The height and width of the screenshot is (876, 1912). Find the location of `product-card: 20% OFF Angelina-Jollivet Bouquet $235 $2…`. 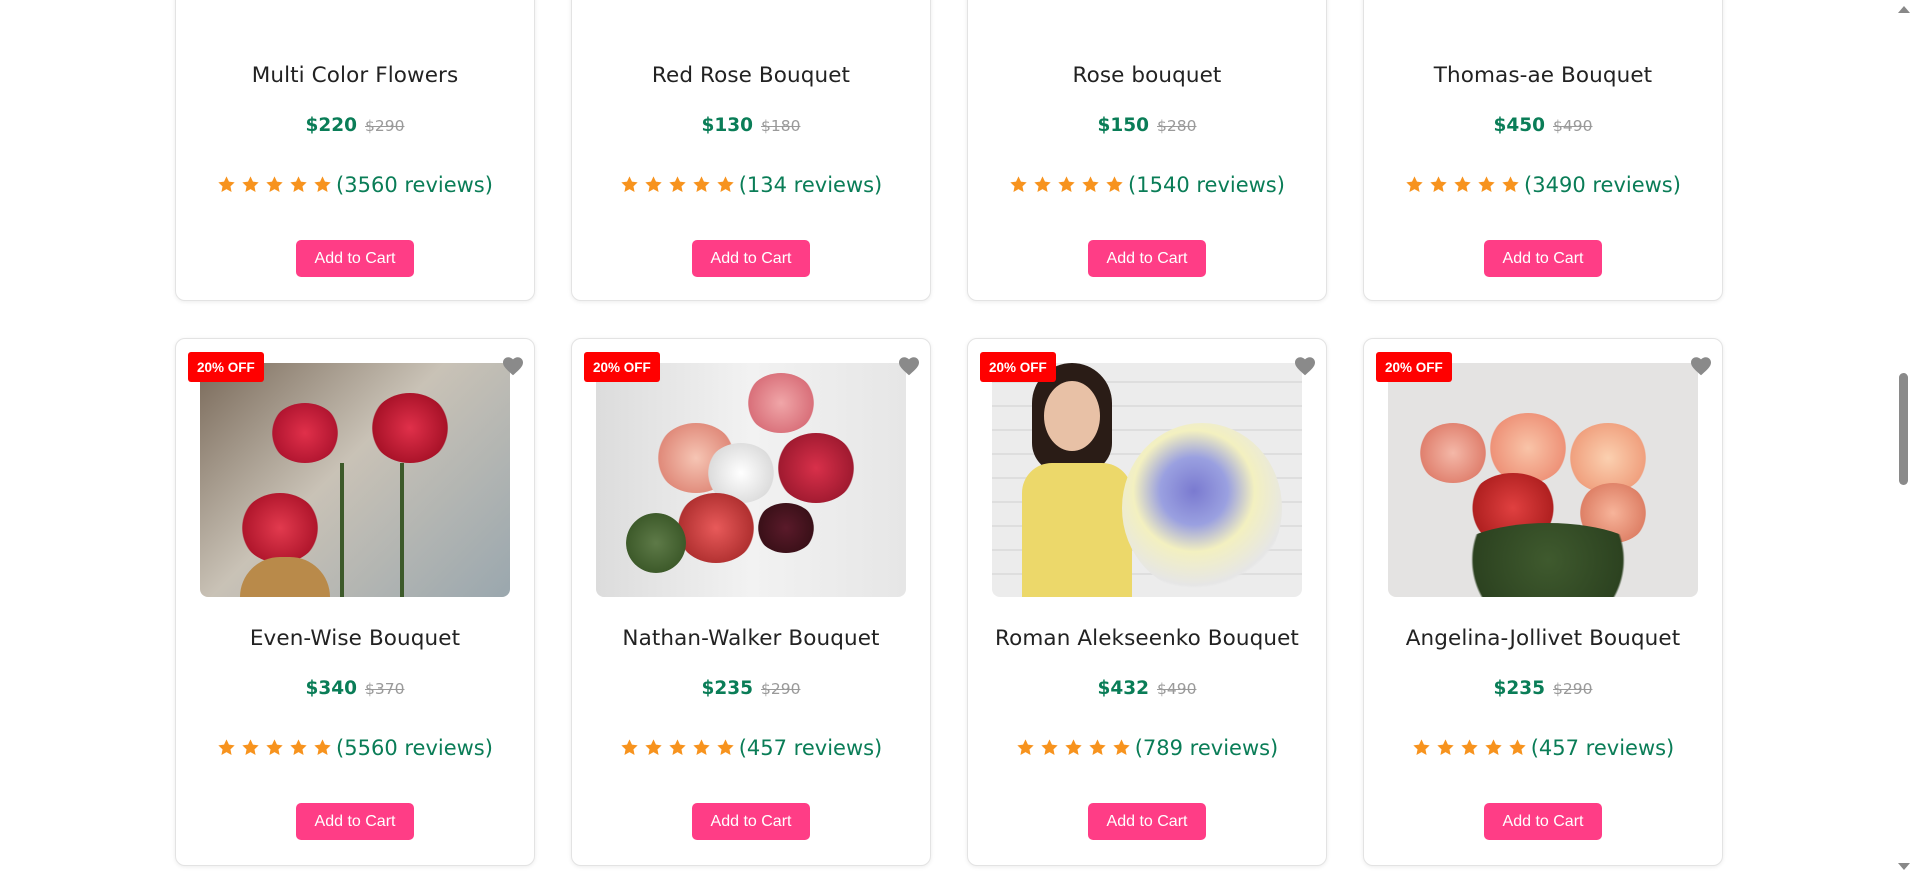

product-card: 20% OFF Angelina-Jollivet Bouquet $235 $2… is located at coordinates (1543, 602).